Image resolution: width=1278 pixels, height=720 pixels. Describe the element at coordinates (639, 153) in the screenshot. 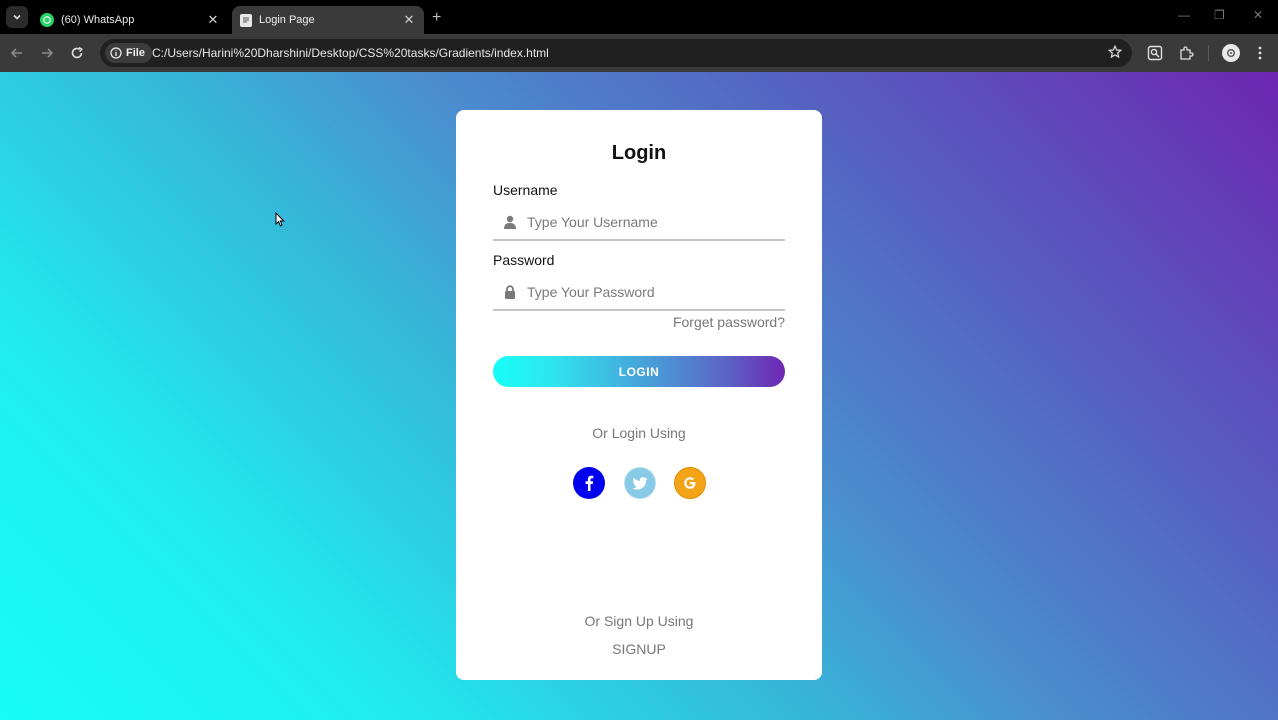

I see `login-title: Login` at that location.